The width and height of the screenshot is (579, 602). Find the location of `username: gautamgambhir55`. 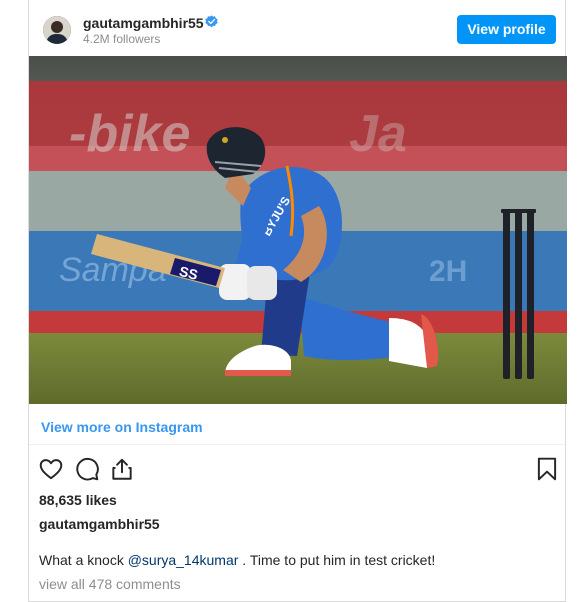

username: gautamgambhir55 is located at coordinates (143, 23).